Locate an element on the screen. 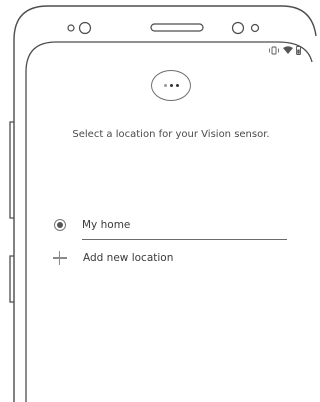 The image size is (320, 402). radio-selected-icon is located at coordinates (60, 225).